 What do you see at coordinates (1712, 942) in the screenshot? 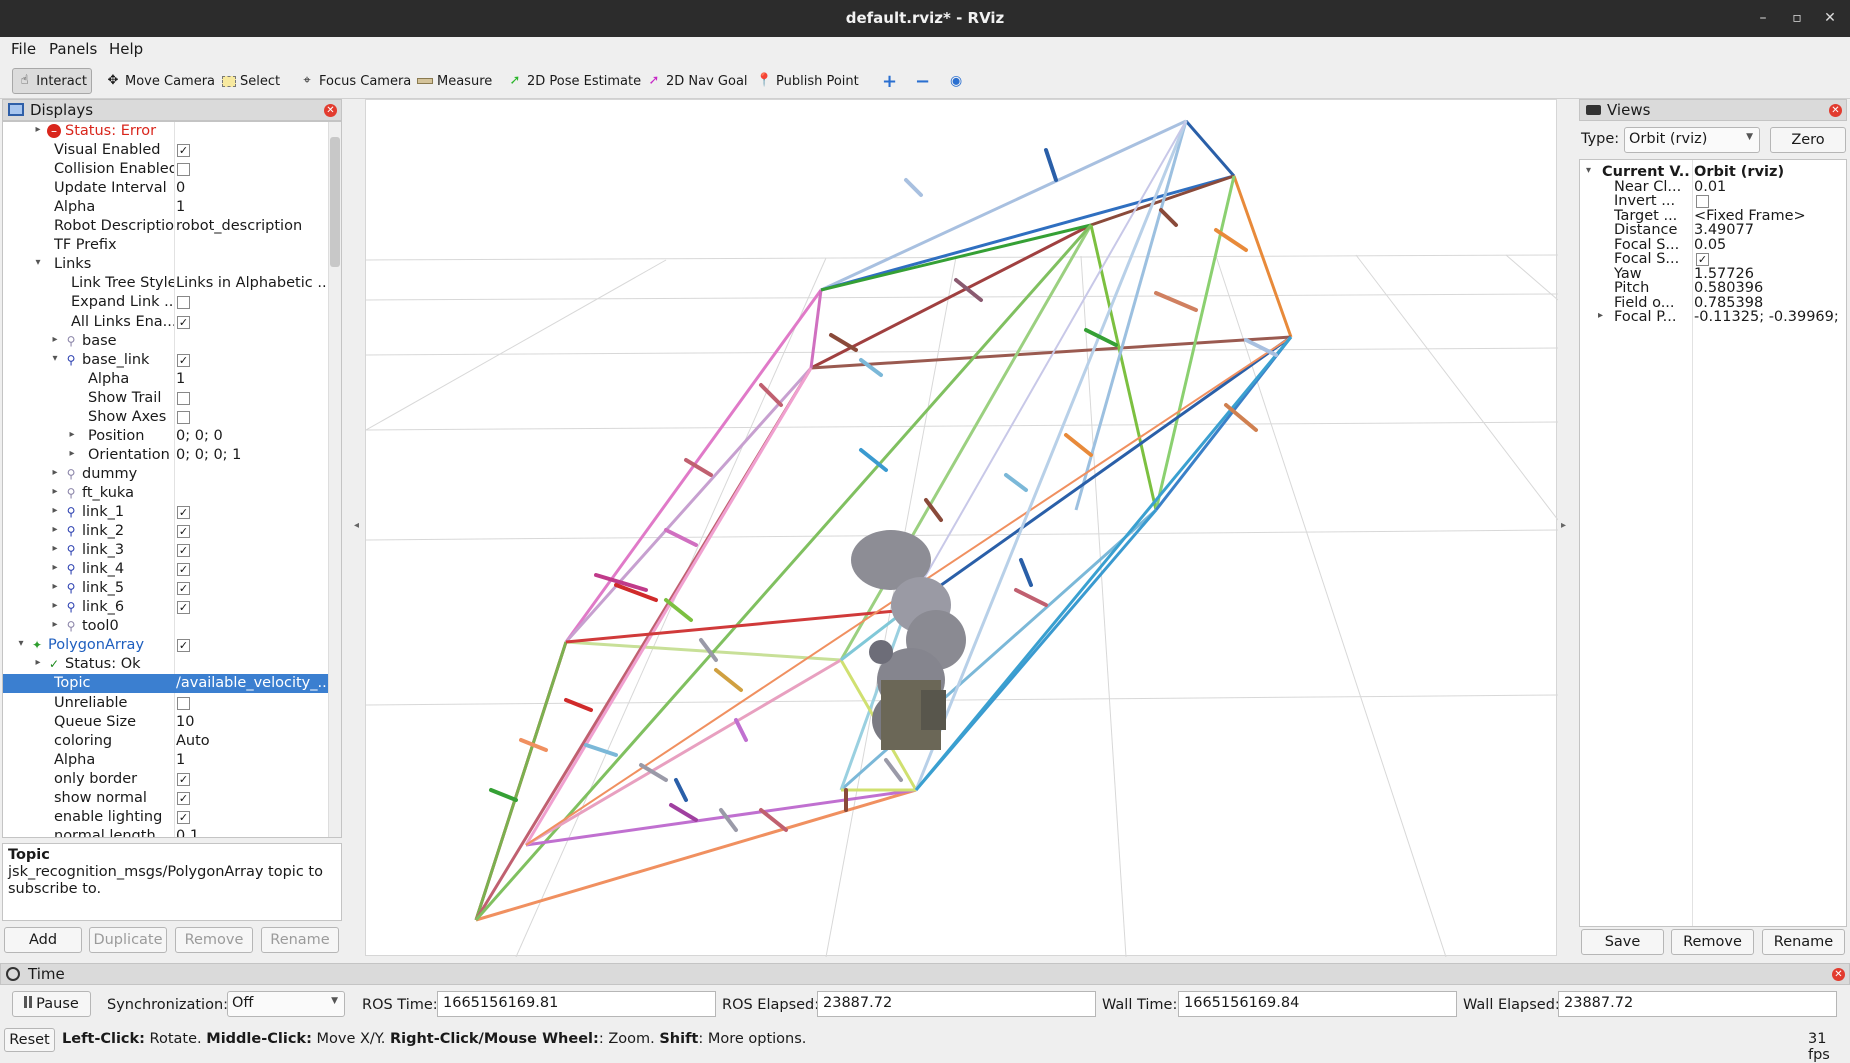
I see `remove-view-button: Remove` at bounding box center [1712, 942].